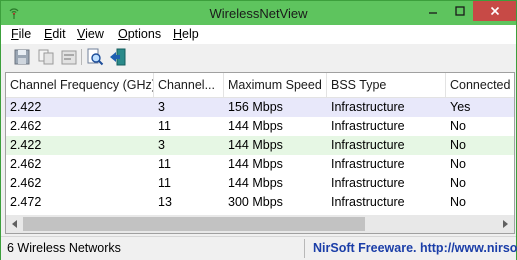  Describe the element at coordinates (255, 202) in the screenshot. I see `cell-speed: 300 Mbps` at that location.